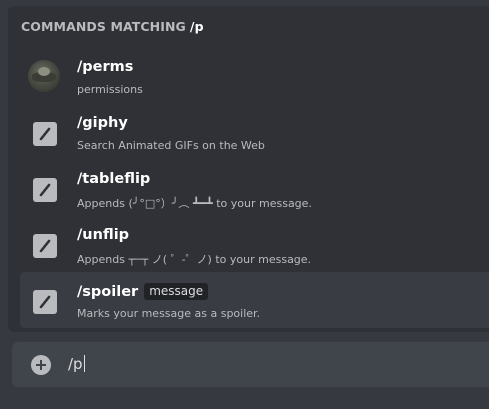 The image size is (489, 409). Describe the element at coordinates (196, 26) in the screenshot. I see `header-query: /p` at that location.